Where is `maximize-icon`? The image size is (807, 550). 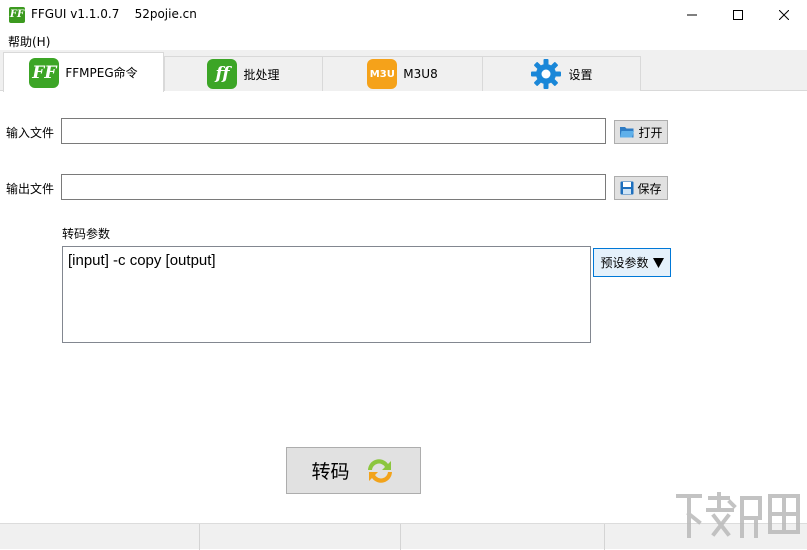 maximize-icon is located at coordinates (738, 15).